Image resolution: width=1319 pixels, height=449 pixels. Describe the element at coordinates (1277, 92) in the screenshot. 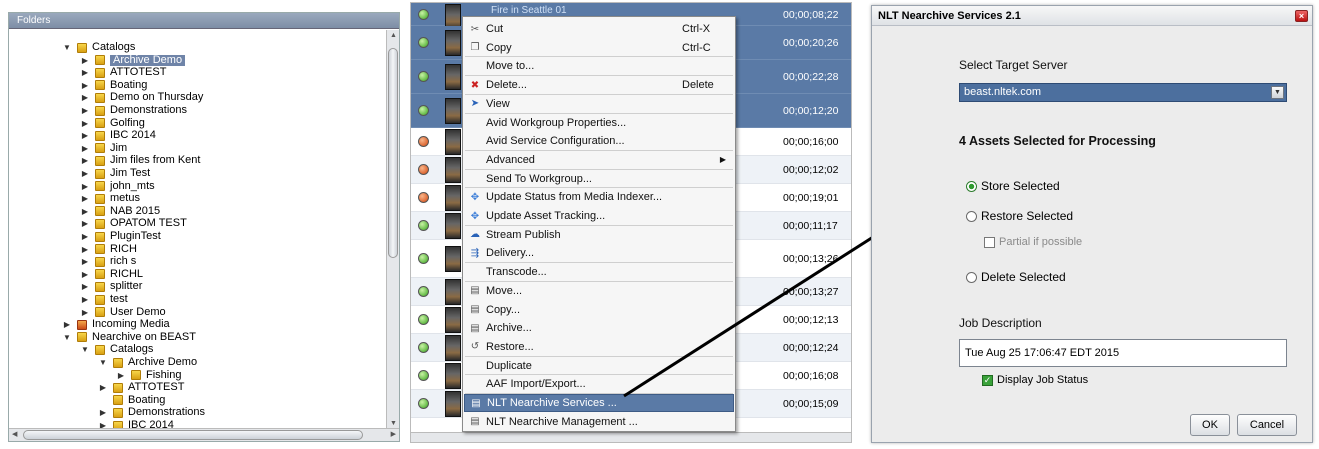

I see `chevron-down-icon: ▼` at that location.